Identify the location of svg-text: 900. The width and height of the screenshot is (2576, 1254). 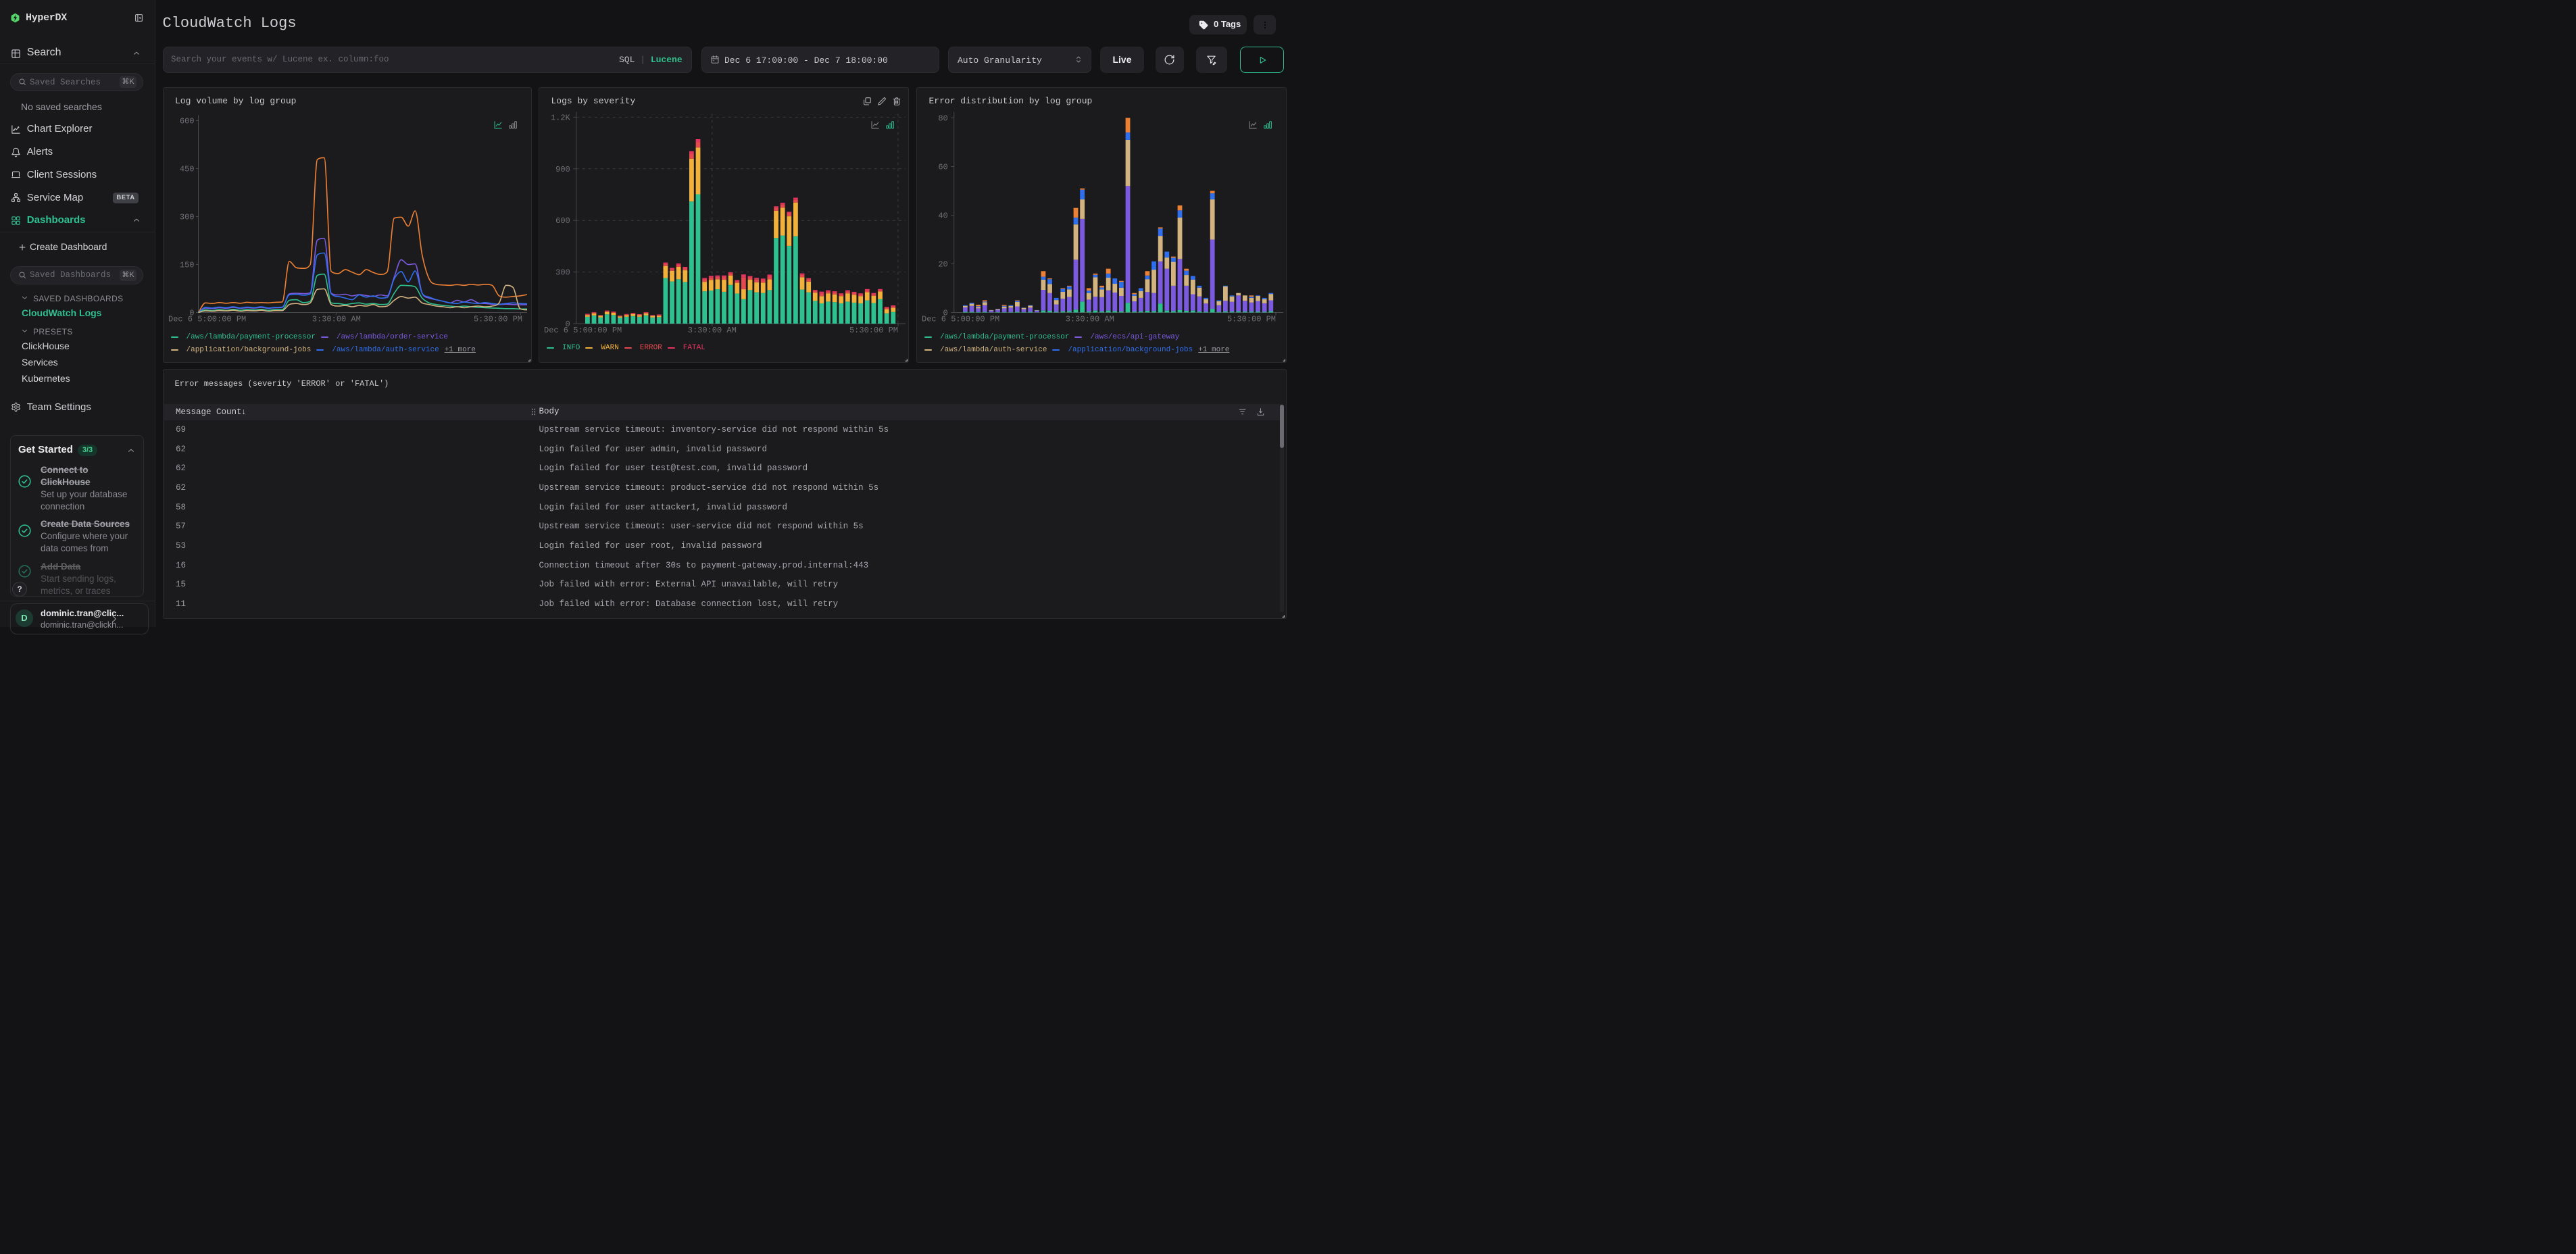
(562, 169).